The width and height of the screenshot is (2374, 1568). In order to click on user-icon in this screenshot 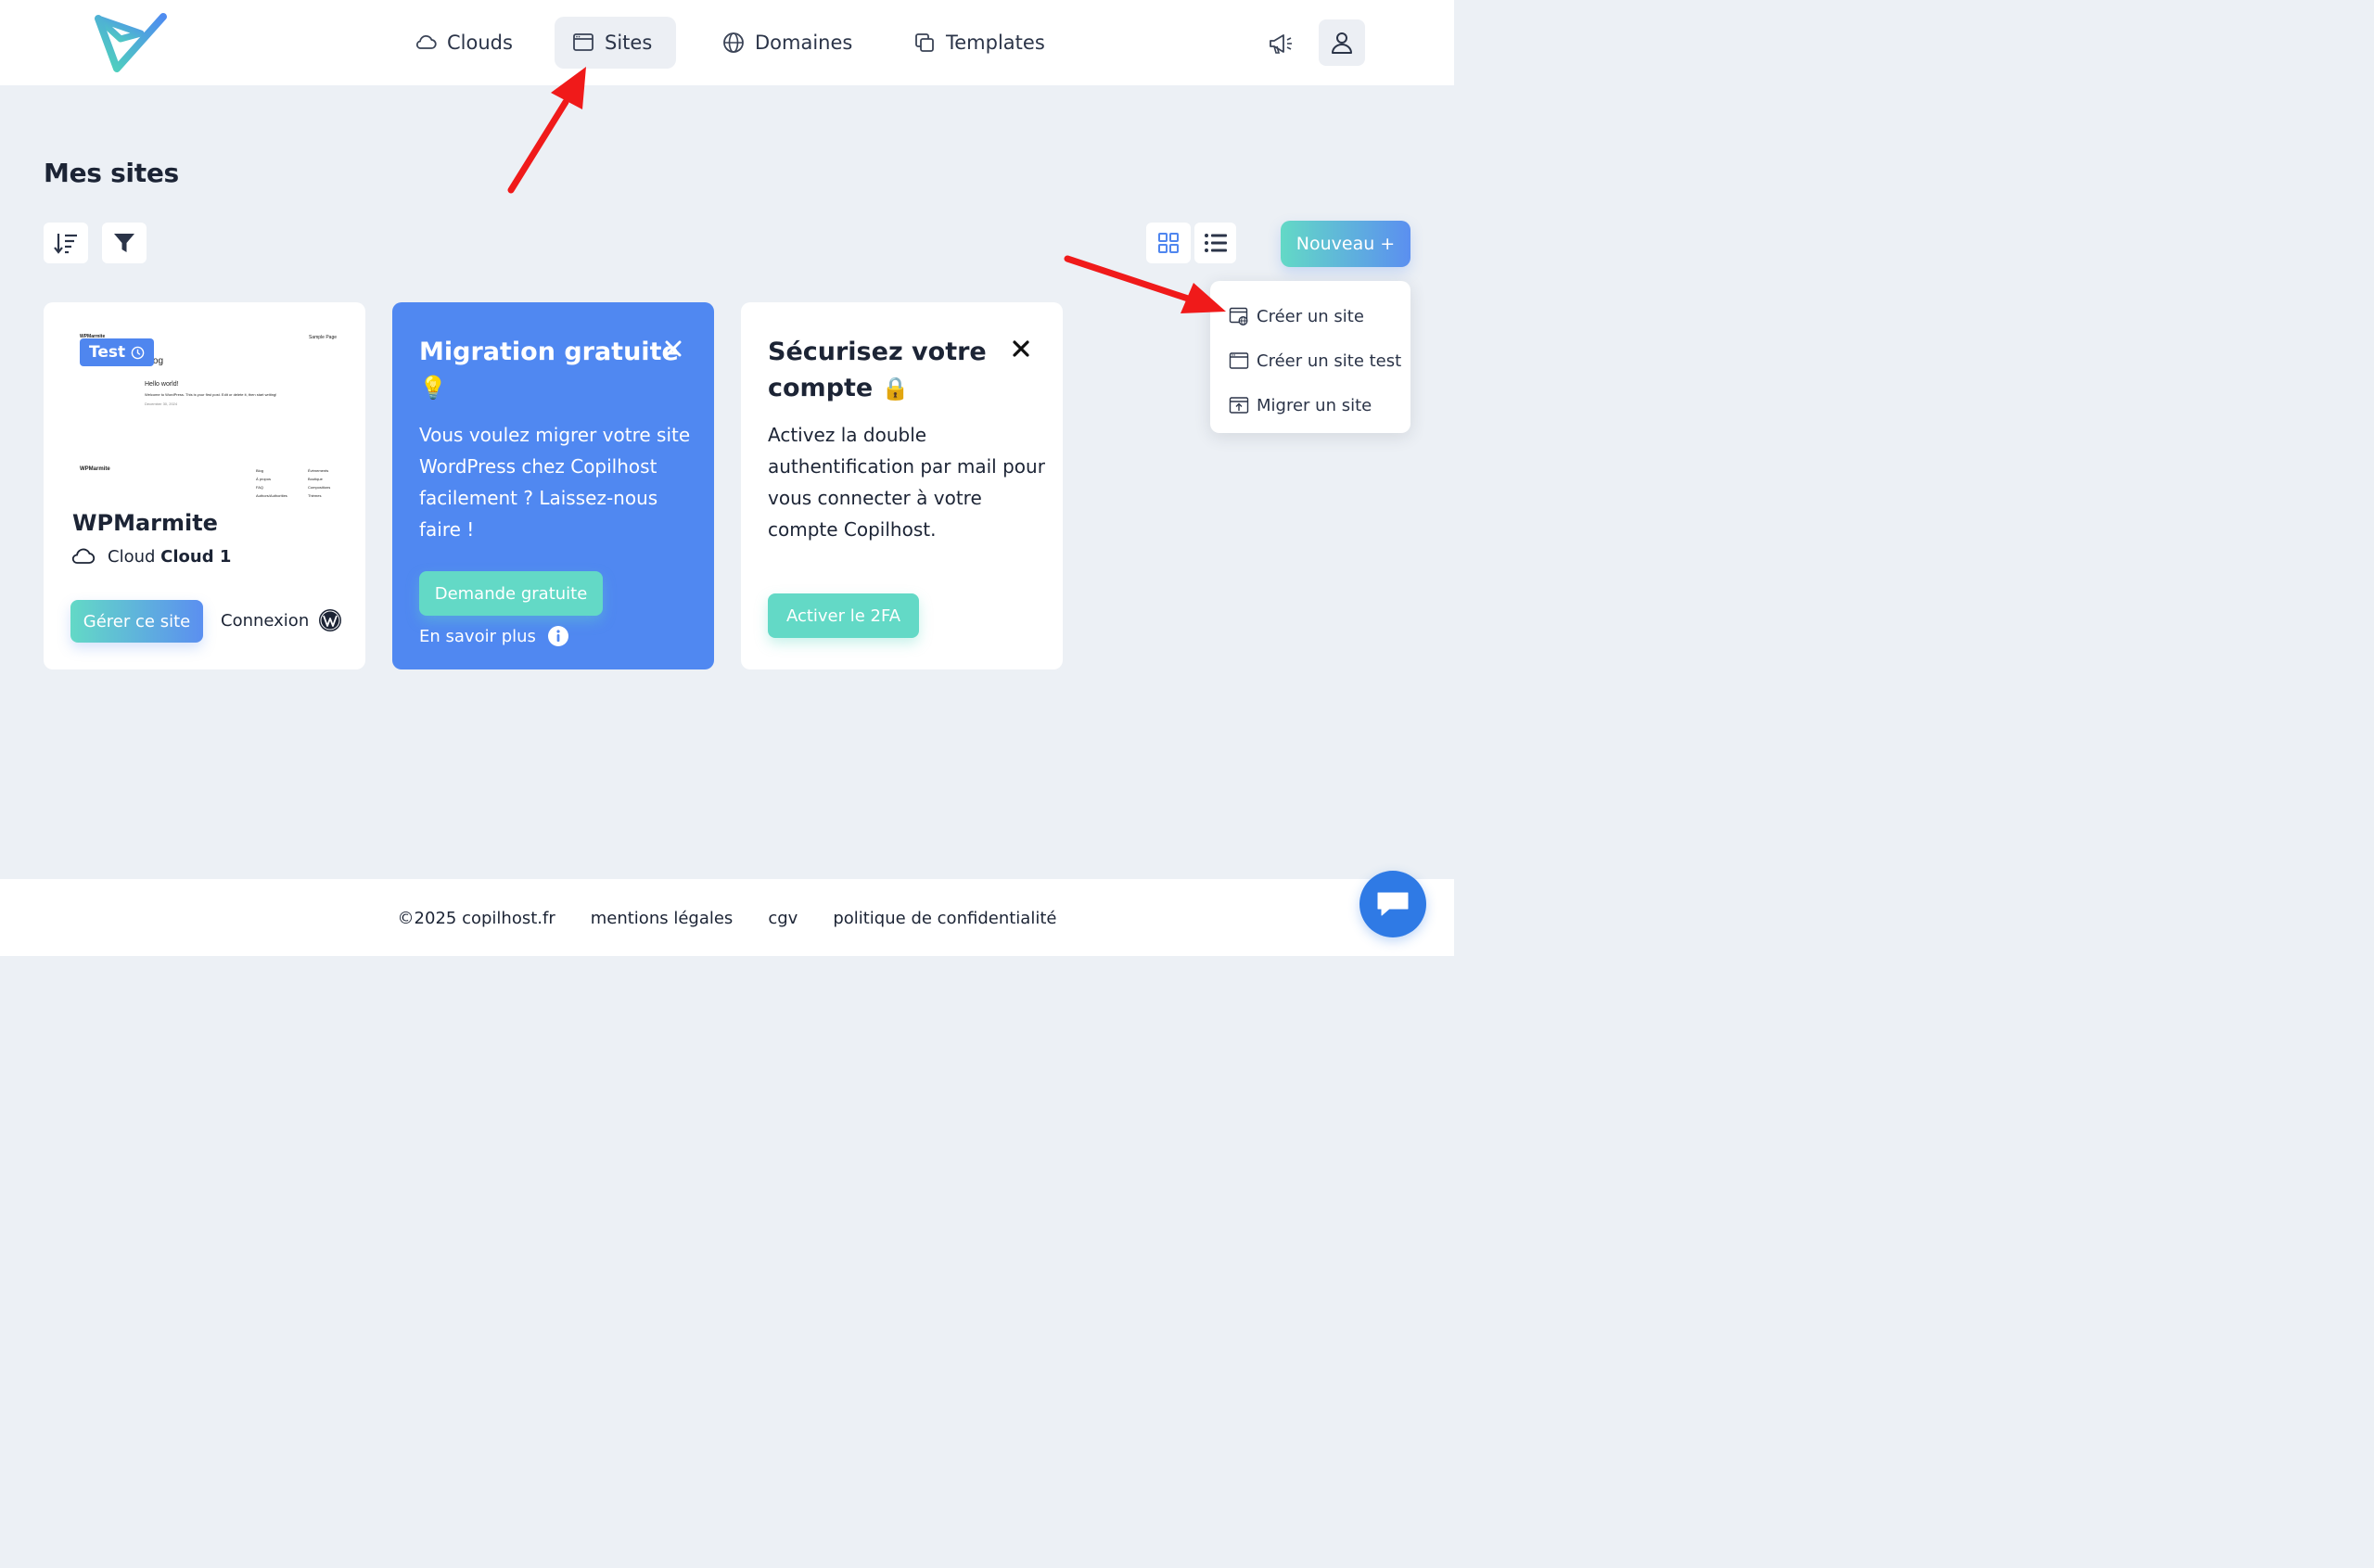, I will do `click(1342, 43)`.